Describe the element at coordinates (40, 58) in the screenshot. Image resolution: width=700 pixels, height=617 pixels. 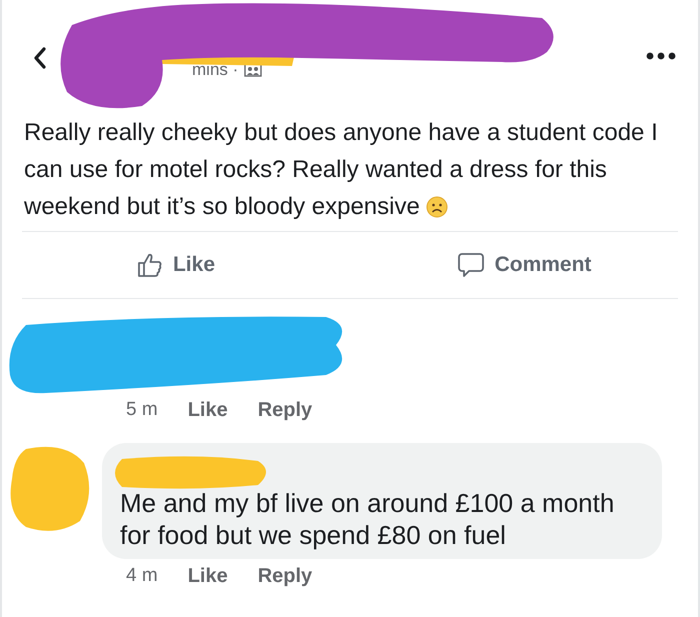
I see `back-icon` at that location.